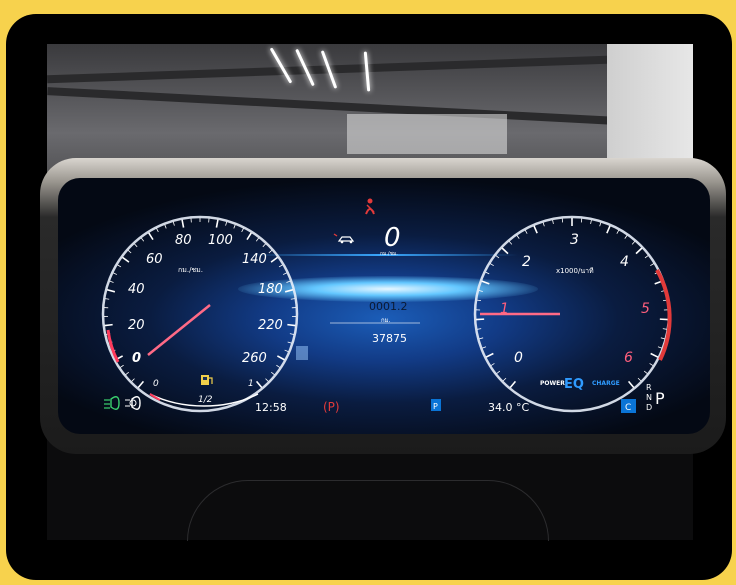  I want to click on speed-tick-label: 140, so click(254, 259).